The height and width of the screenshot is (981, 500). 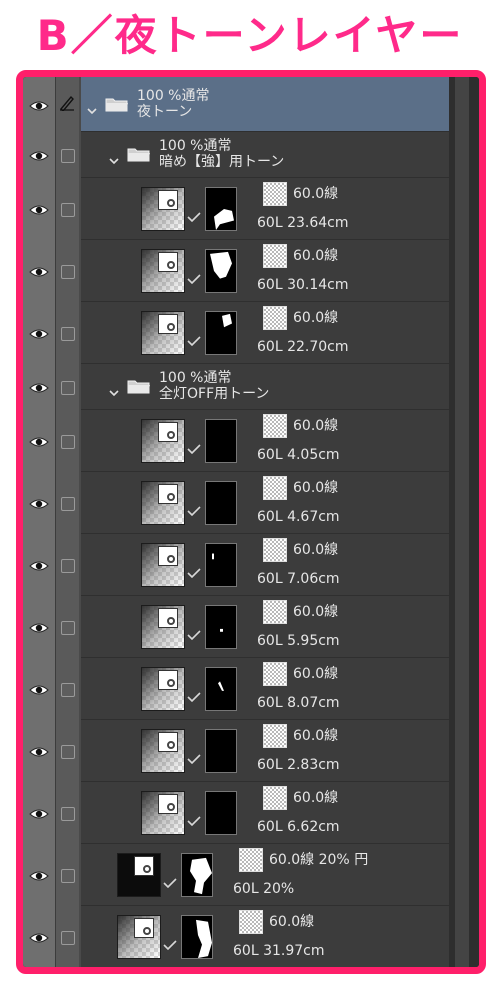 I want to click on layer-row: 60.0線 60L 22.70cm, so click(x=236, y=333).